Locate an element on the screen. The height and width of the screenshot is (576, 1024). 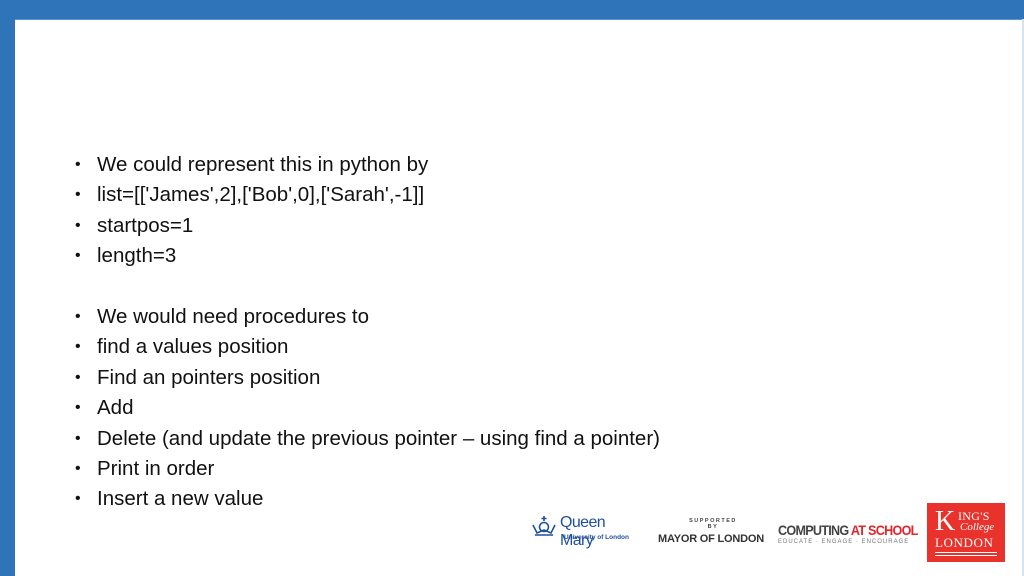
bullet-item: • Print in order is located at coordinates (367, 469).